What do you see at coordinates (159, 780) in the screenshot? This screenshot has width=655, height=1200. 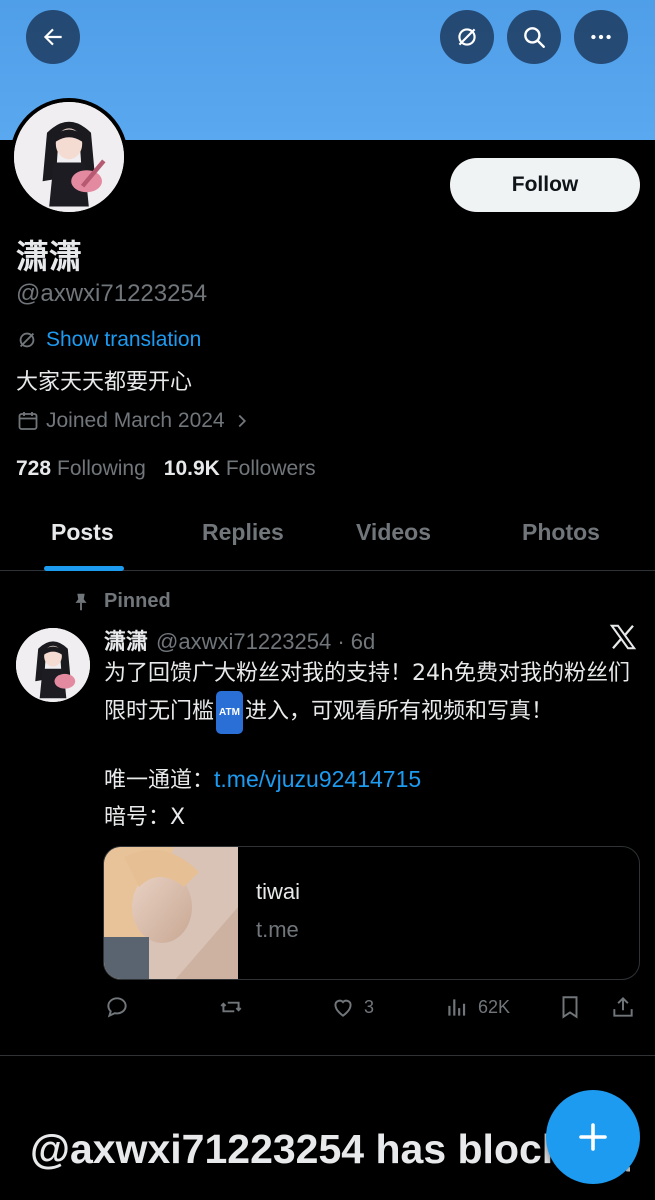 I see `channel-label: 唯一通道：` at bounding box center [159, 780].